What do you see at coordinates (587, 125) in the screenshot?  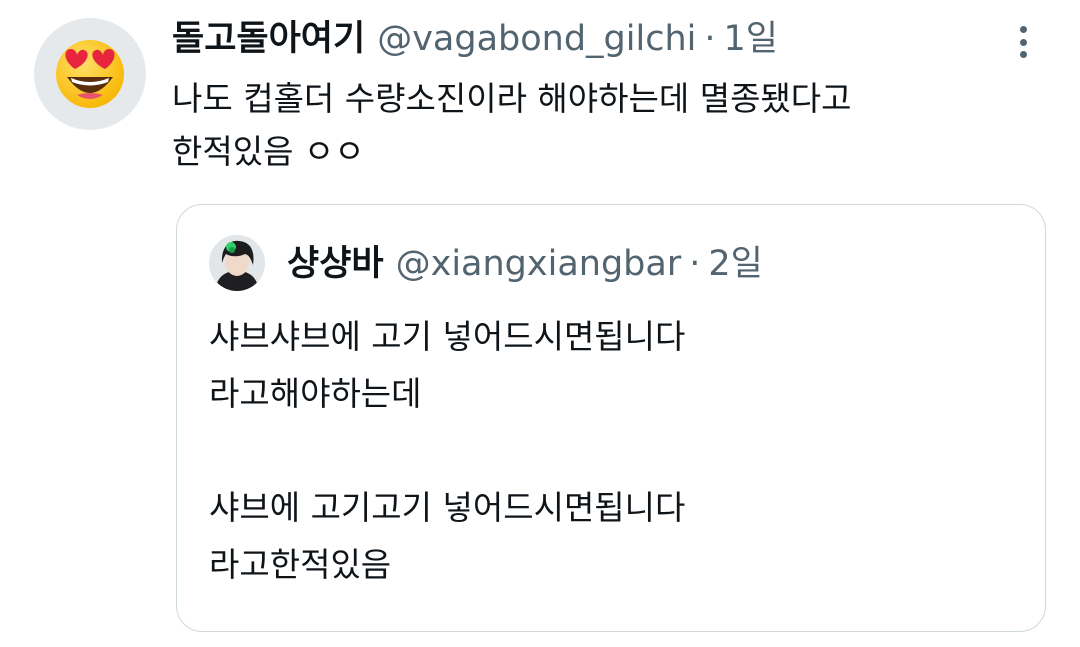 I see `tweet-text: 나도 컵홀더 수량소진이라 해야하는데 멸종됐다고 한적있음 ㅇㅇ` at bounding box center [587, 125].